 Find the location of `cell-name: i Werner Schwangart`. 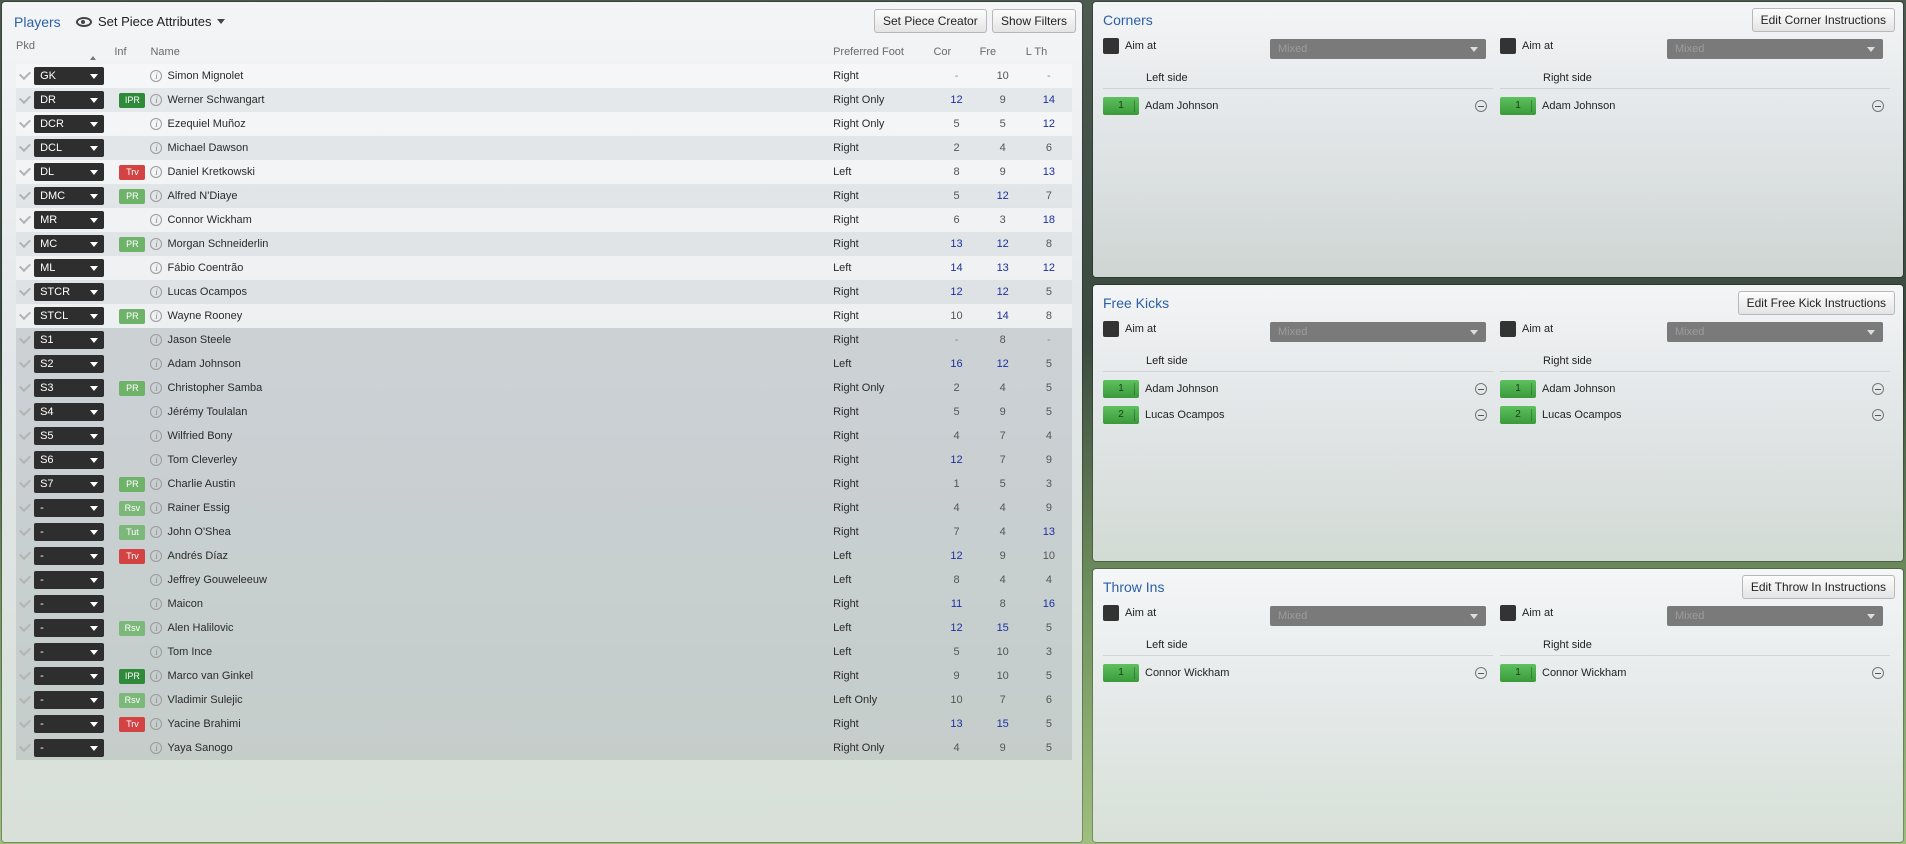

cell-name: i Werner Schwangart is located at coordinates (492, 100).